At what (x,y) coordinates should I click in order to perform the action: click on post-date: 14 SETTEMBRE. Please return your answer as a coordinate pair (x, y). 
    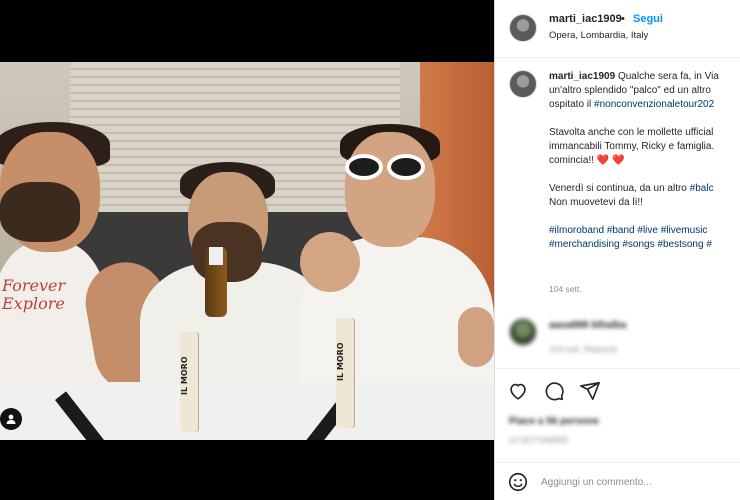
    Looking at the image, I should click on (539, 440).